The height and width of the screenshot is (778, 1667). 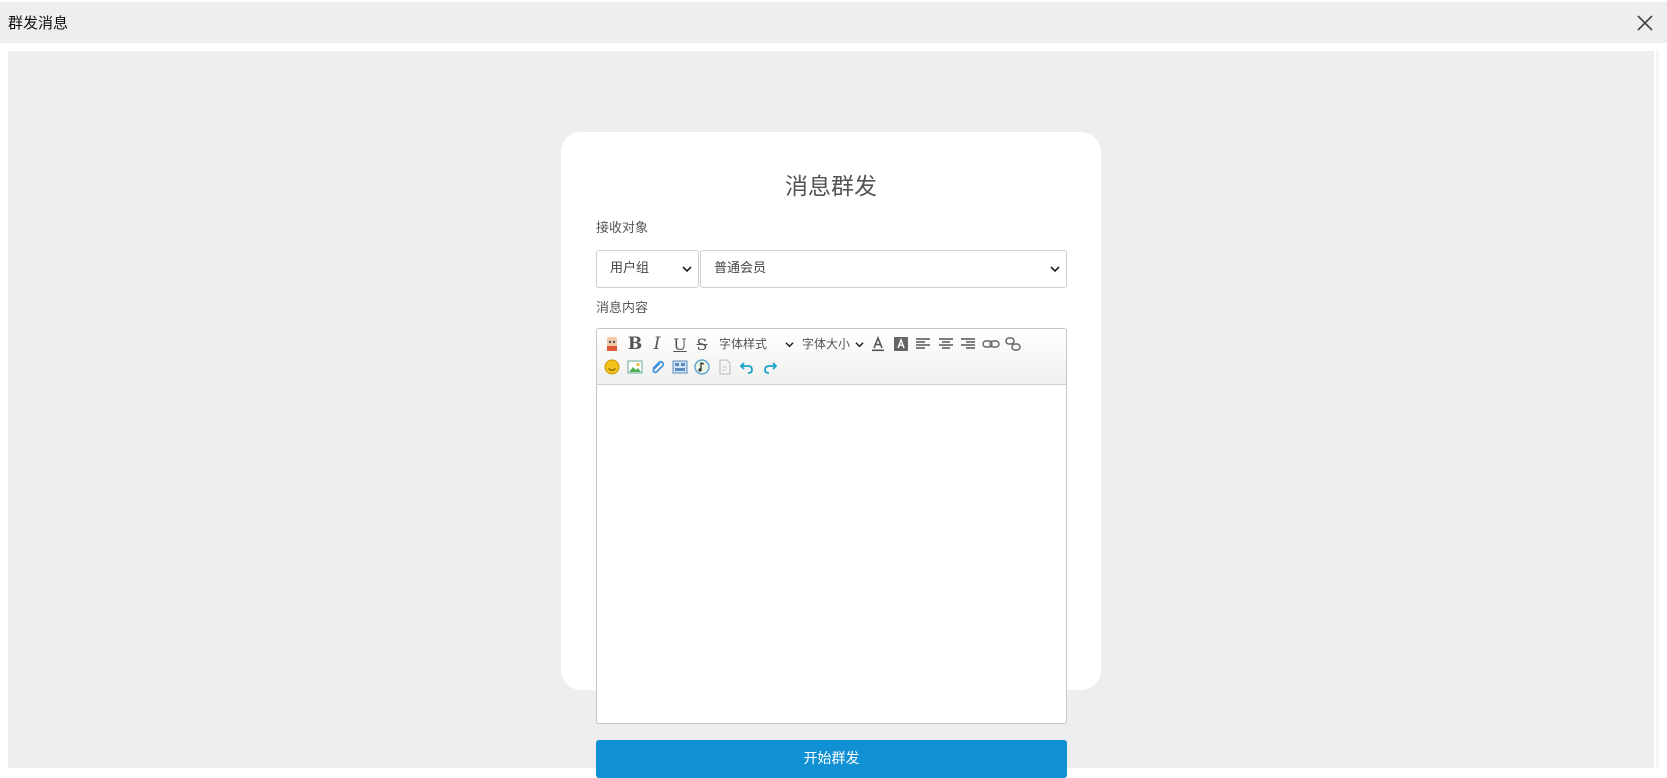 I want to click on window-titlebar: 群发消息, so click(x=833, y=22).